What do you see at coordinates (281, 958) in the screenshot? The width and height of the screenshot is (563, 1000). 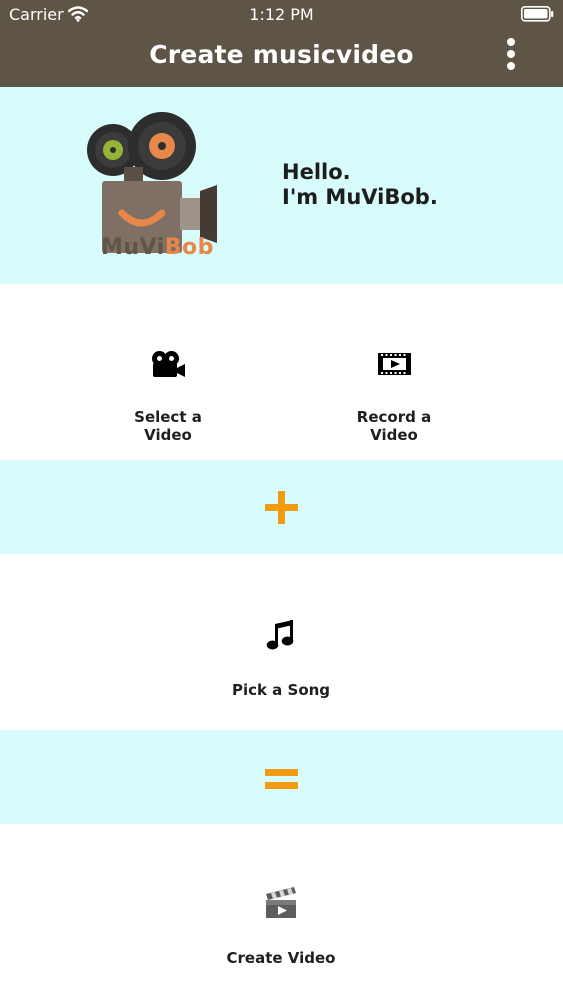 I see `create-video-label: Create Video` at bounding box center [281, 958].